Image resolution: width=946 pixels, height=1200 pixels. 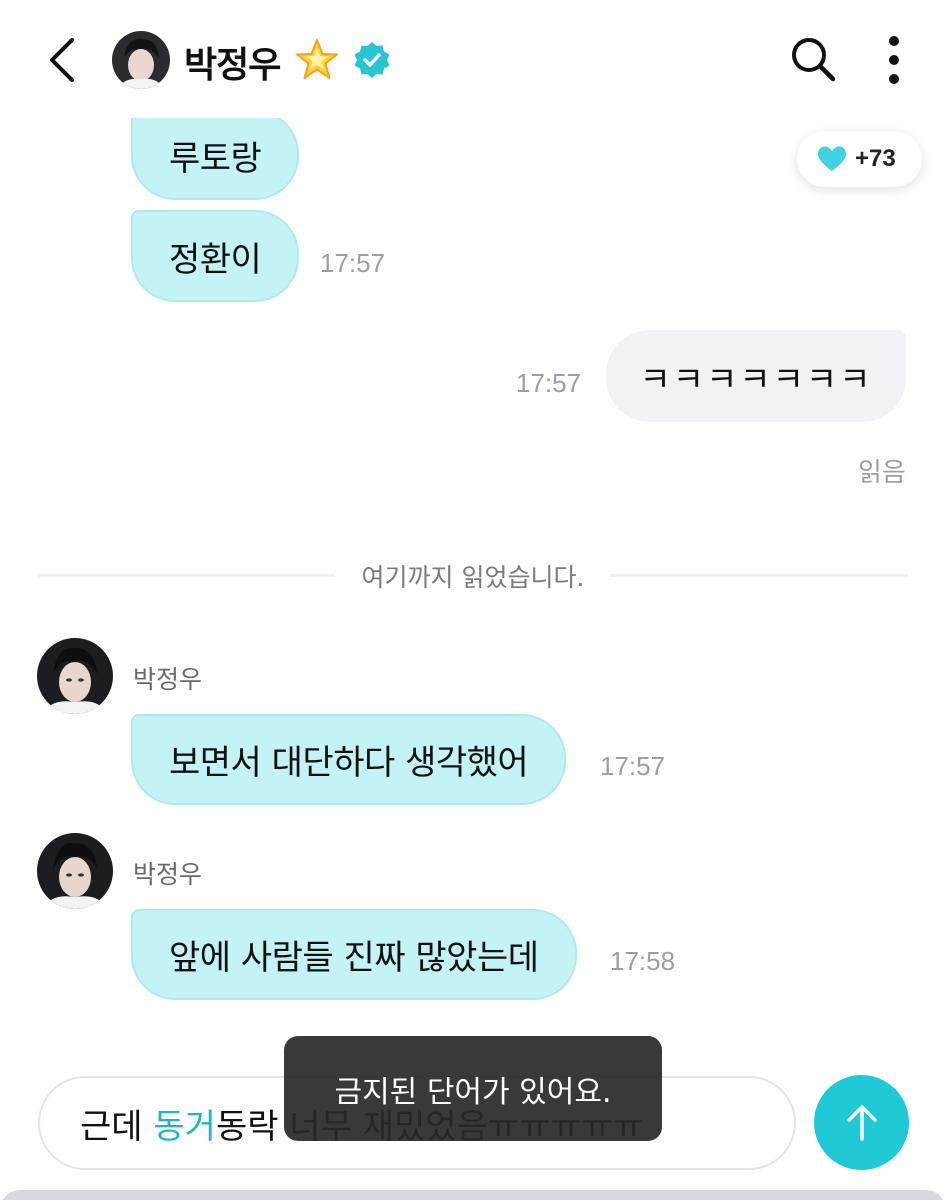 I want to click on message-text: 정환이, so click(x=215, y=259).